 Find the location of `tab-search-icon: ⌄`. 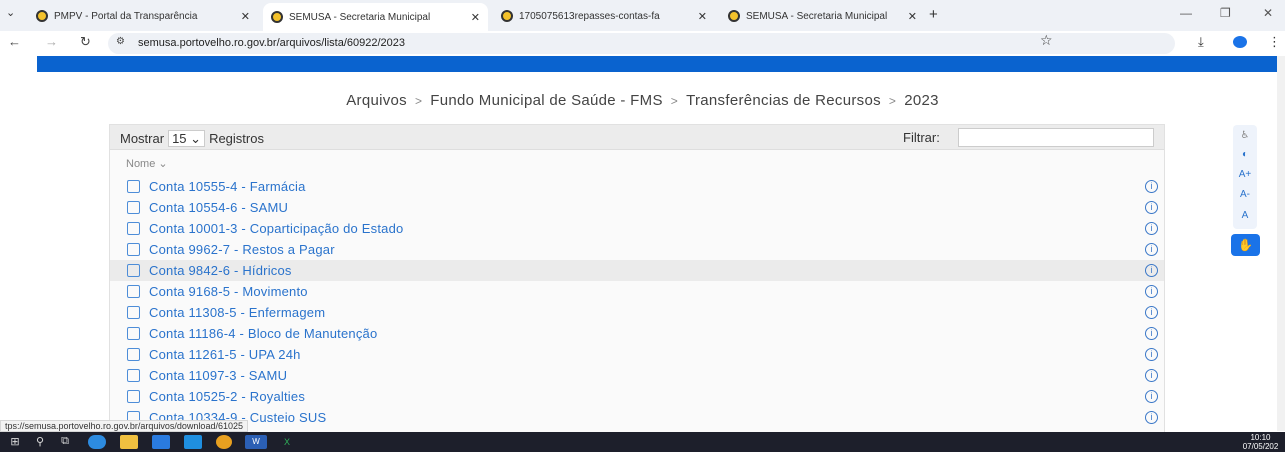

tab-search-icon: ⌄ is located at coordinates (10, 12).